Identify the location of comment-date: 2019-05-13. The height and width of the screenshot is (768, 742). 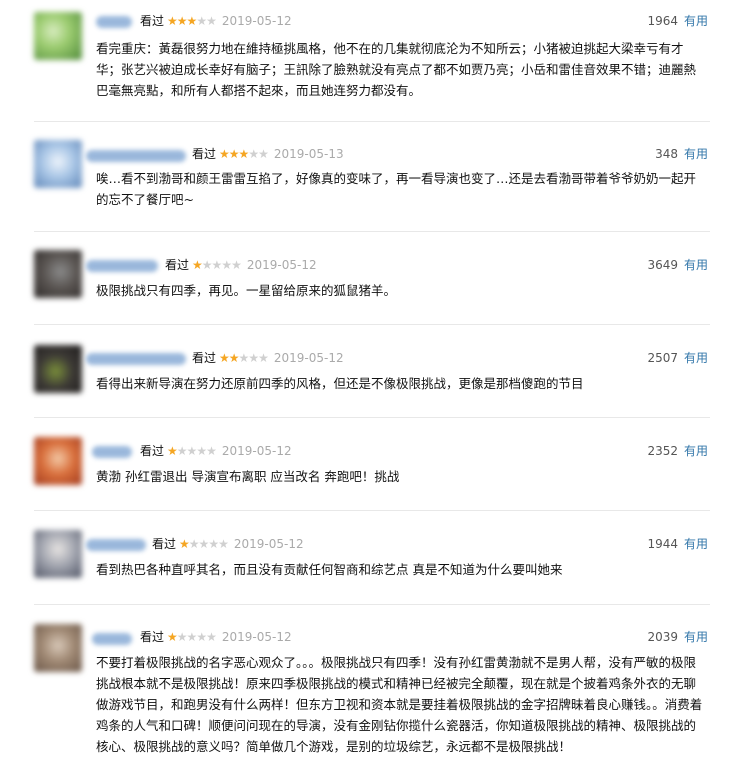
(308, 154).